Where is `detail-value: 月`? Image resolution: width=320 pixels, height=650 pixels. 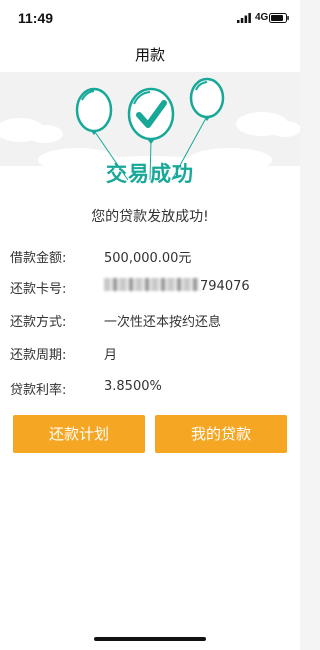
detail-value: 月 is located at coordinates (111, 355).